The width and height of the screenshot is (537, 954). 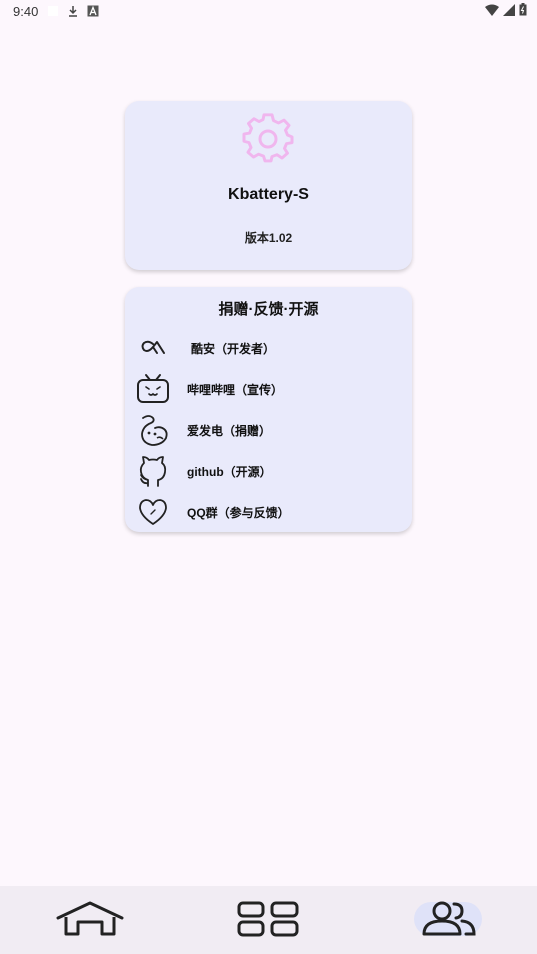 I want to click on signal-icon, so click(x=509, y=11).